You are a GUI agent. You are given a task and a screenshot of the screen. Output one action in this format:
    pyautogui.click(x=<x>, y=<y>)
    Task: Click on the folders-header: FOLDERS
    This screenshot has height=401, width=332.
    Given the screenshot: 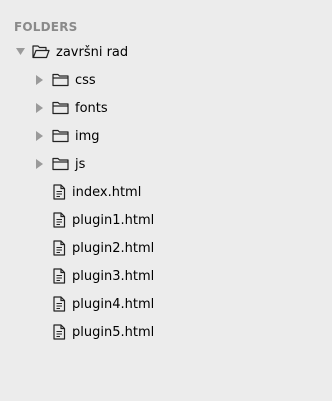 What is the action you would take?
    pyautogui.click(x=46, y=27)
    